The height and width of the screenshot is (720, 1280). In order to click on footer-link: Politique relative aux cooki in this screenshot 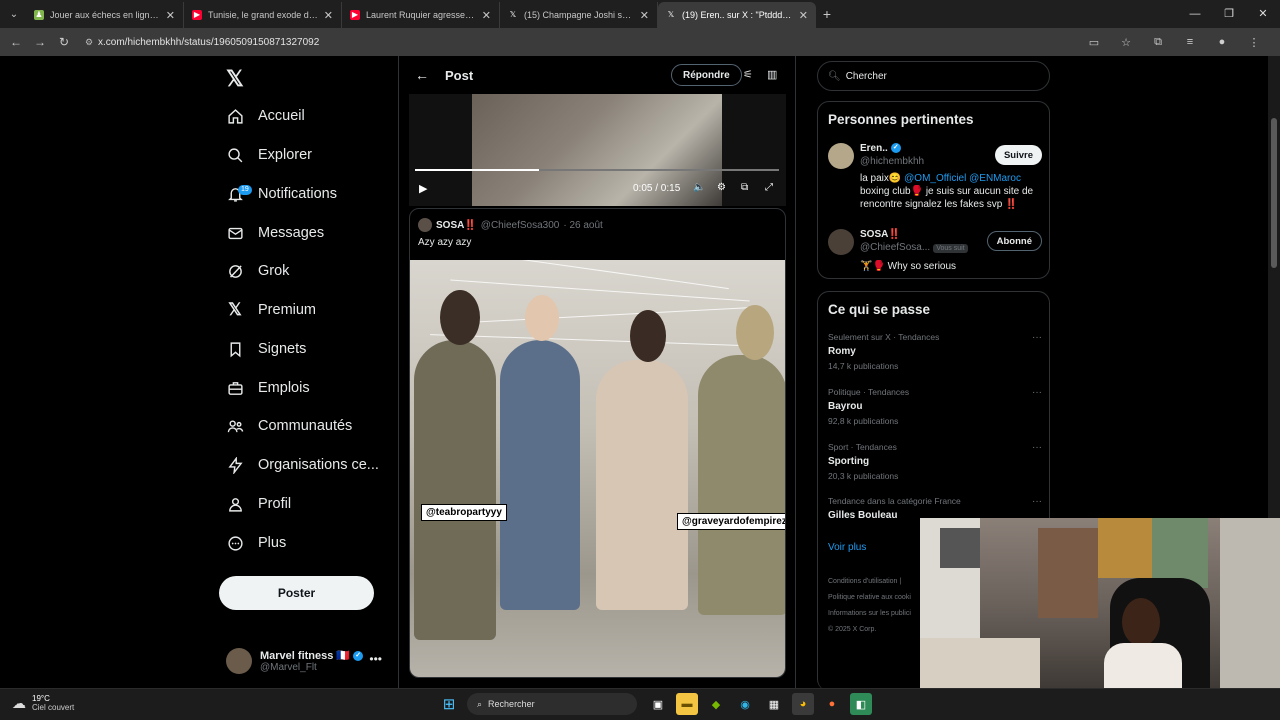, I will do `click(869, 598)`.